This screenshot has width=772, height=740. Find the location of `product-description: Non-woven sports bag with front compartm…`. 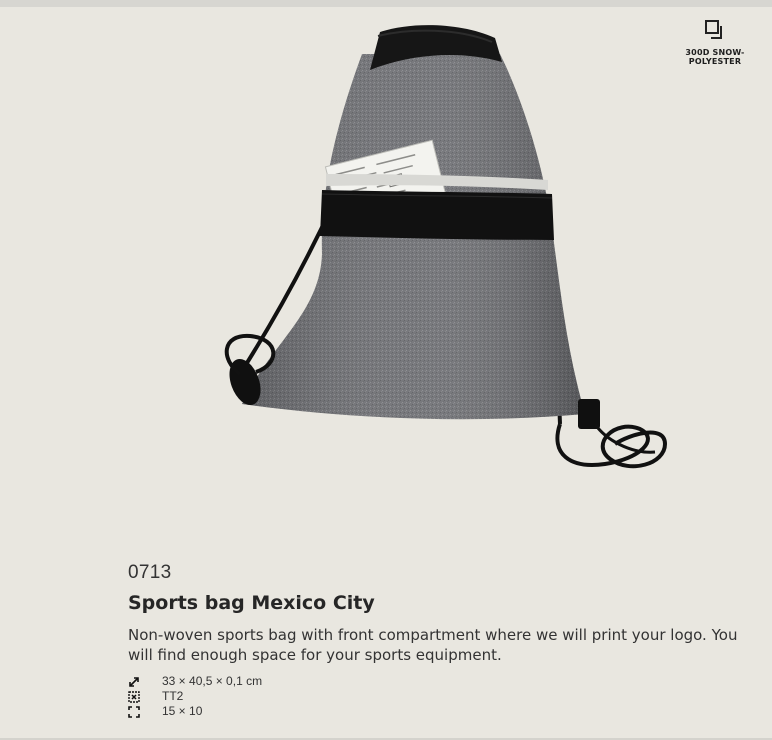

product-description: Non-woven sports bag with front compartm… is located at coordinates (433, 645).